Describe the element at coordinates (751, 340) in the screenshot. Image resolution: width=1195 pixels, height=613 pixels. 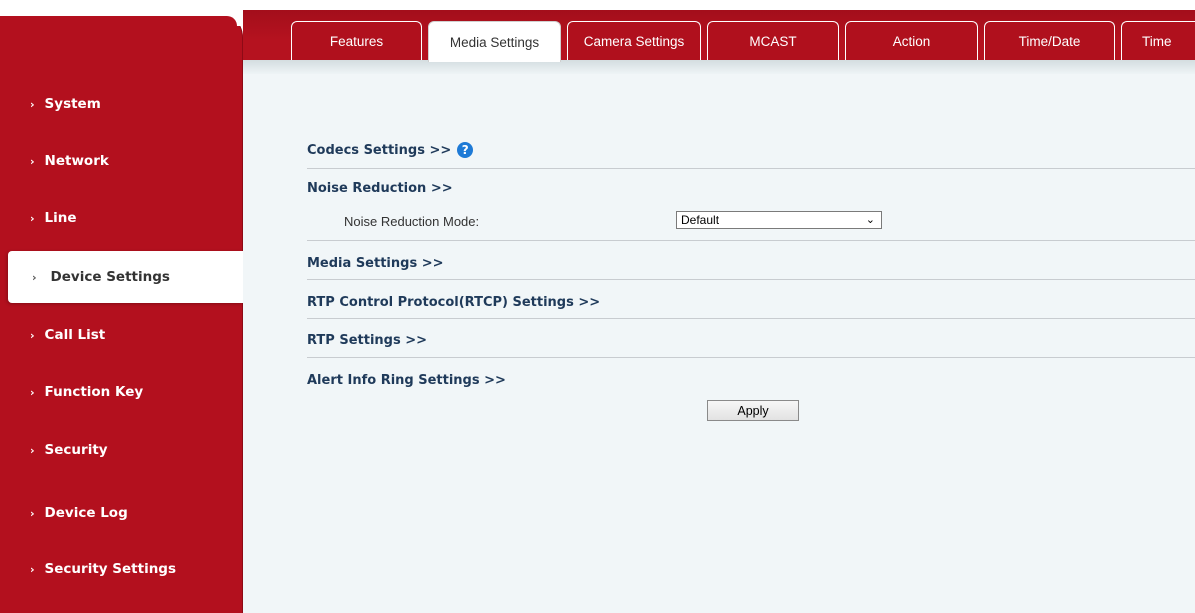
I see `section-rtp-settings: RTP Settings >>` at that location.